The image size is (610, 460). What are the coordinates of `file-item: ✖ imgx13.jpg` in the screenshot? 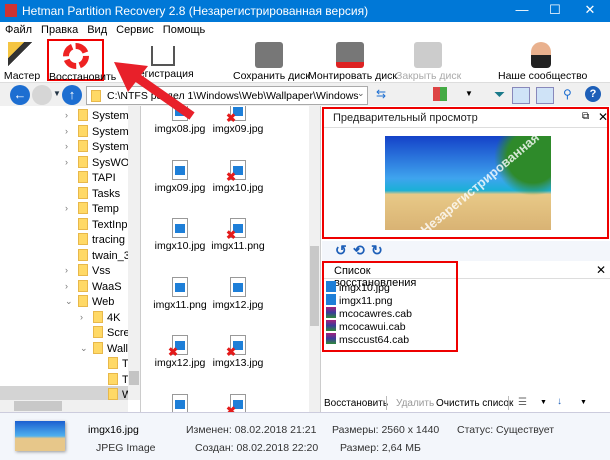 It's located at (238, 352).